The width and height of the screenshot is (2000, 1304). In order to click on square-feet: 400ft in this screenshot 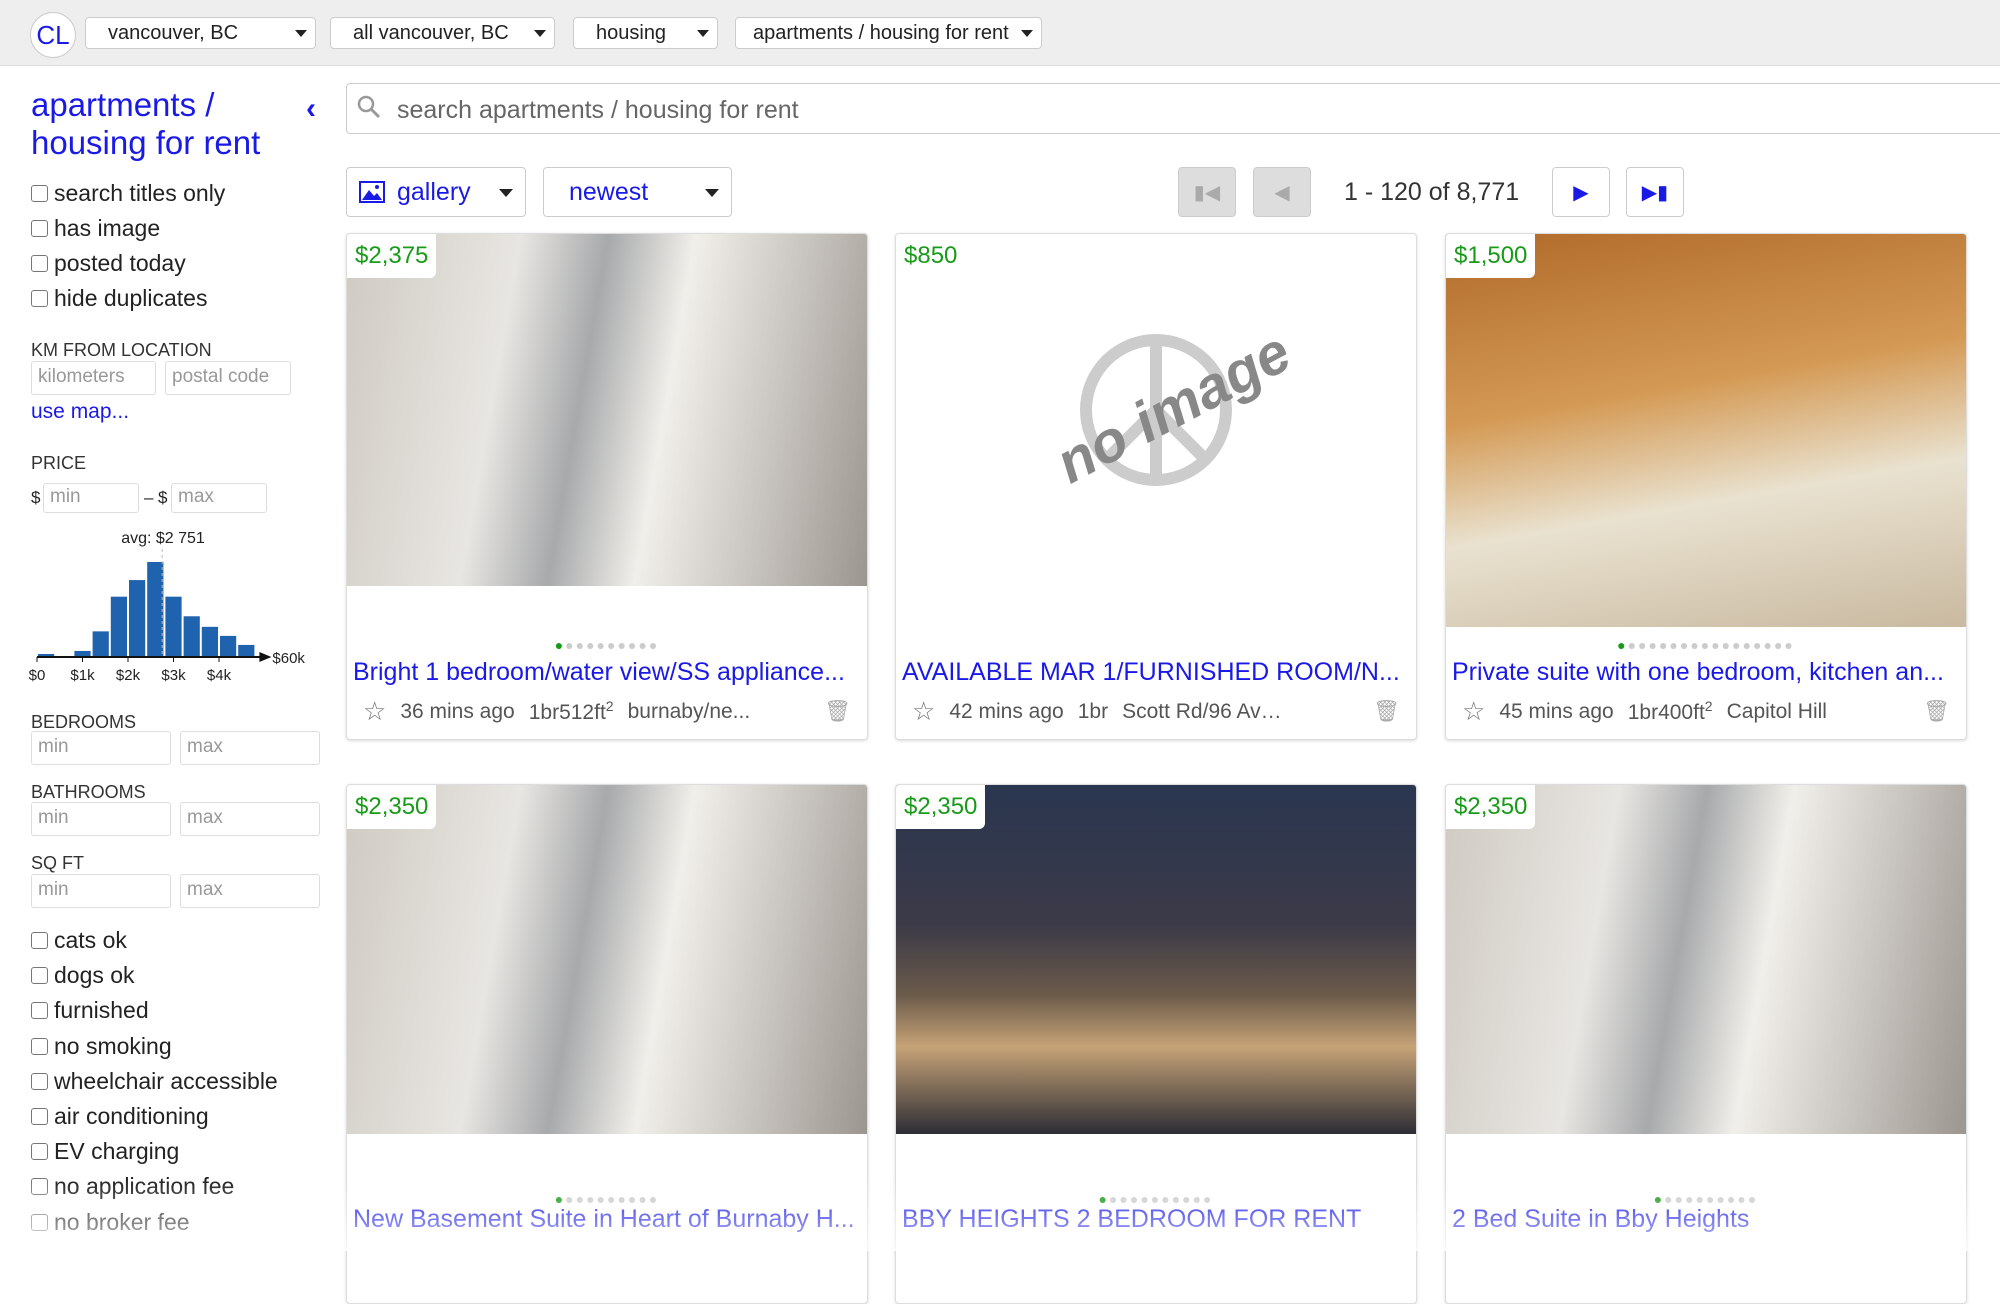, I will do `click(1681, 712)`.